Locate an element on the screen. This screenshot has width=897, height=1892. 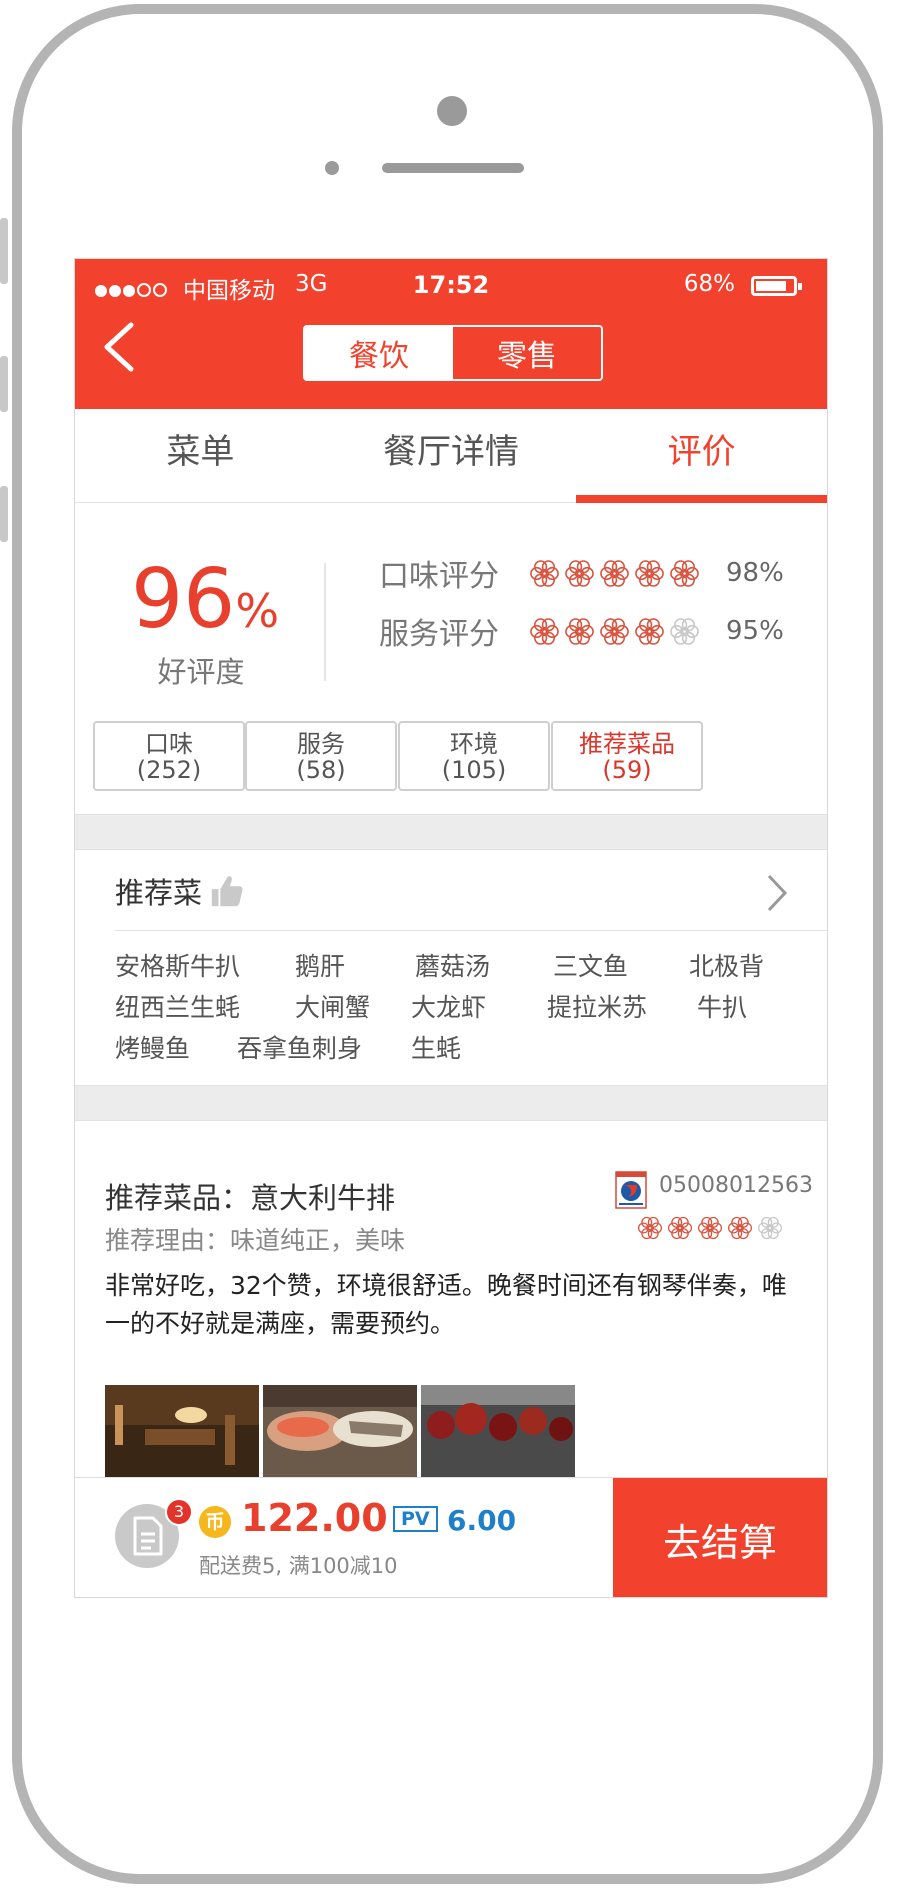
cart-count-badge: 3 is located at coordinates (179, 1512).